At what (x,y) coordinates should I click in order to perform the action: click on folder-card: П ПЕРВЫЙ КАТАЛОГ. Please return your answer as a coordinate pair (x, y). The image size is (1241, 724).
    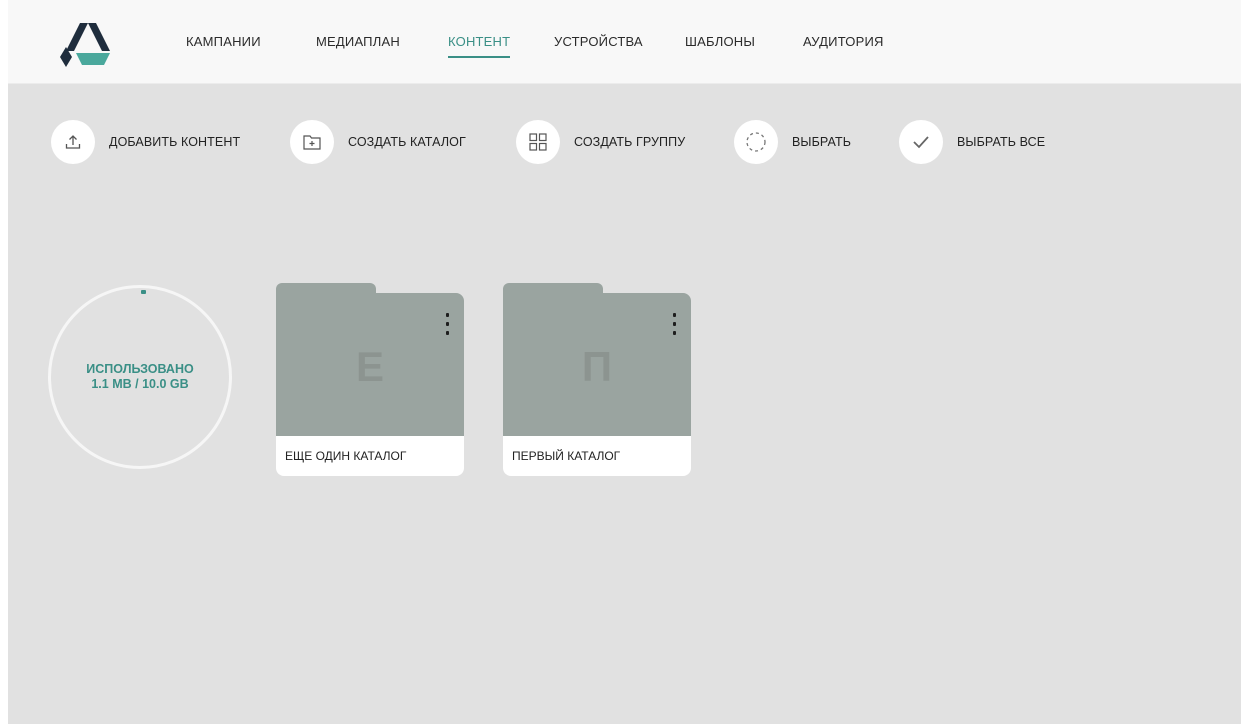
    Looking at the image, I should click on (597, 379).